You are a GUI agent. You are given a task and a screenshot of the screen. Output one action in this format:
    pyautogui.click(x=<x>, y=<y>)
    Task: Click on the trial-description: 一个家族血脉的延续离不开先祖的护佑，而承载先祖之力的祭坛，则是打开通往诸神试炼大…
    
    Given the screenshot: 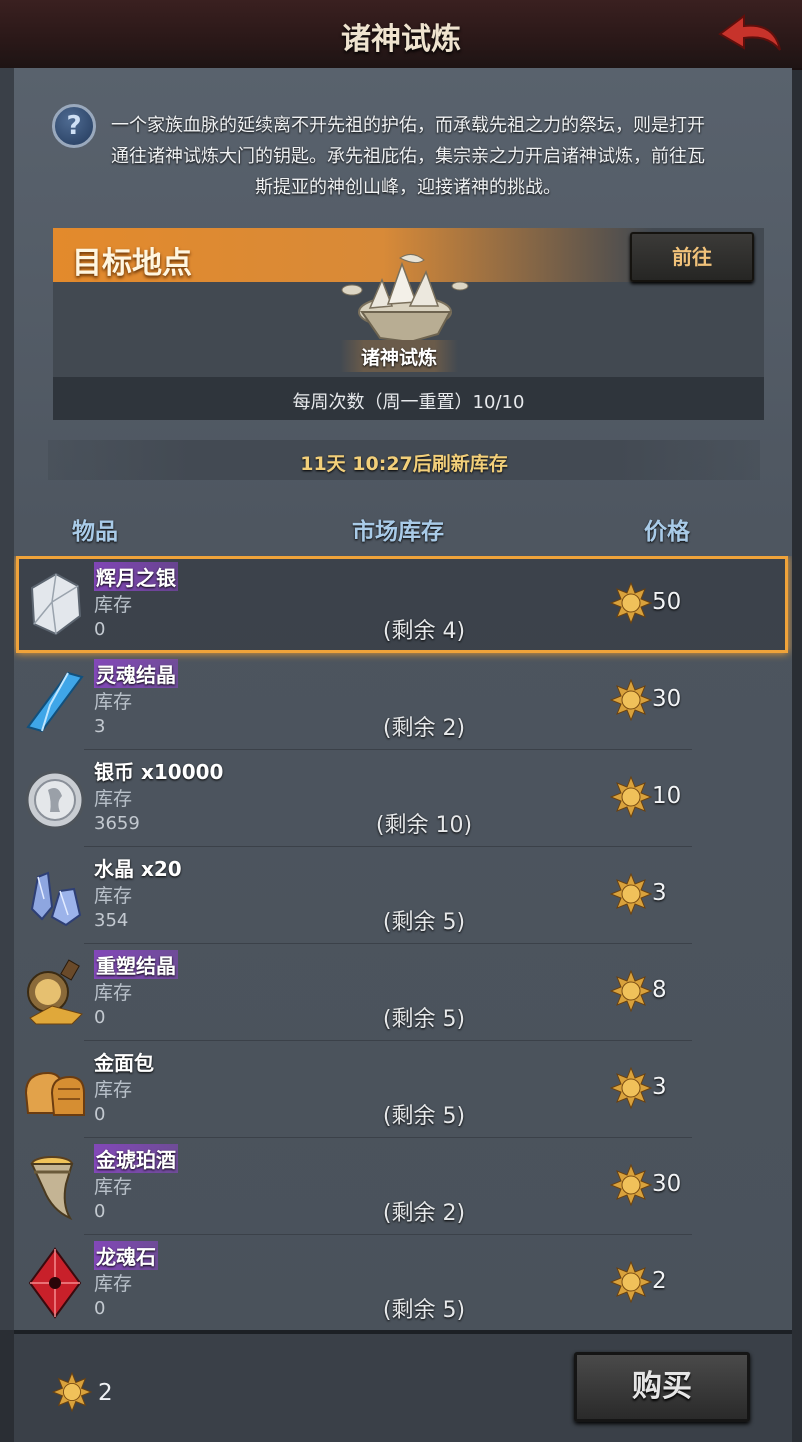 What is the action you would take?
    pyautogui.click(x=408, y=156)
    